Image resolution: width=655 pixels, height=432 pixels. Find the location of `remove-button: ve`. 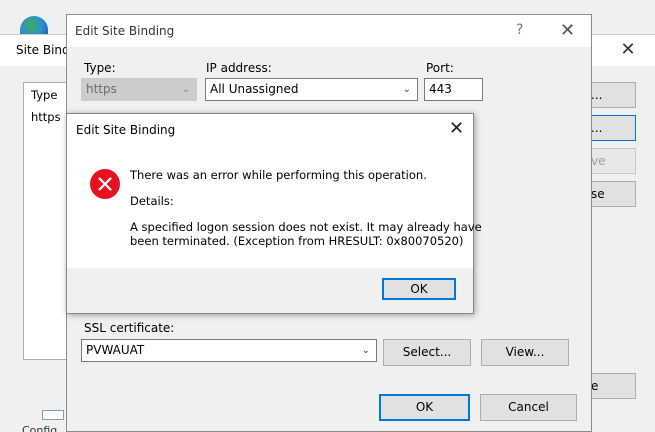

remove-button: ve is located at coordinates (612, 161).